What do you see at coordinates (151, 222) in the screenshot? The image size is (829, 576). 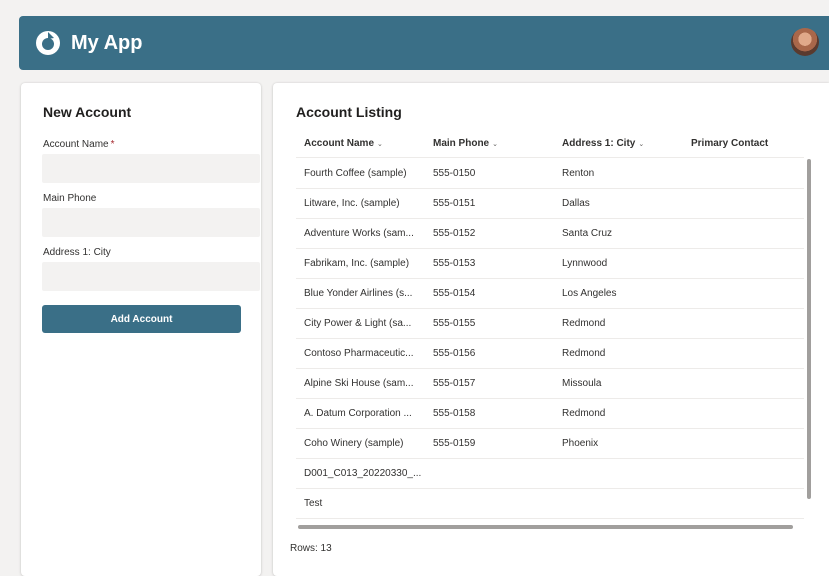 I see `main-phone-input` at bounding box center [151, 222].